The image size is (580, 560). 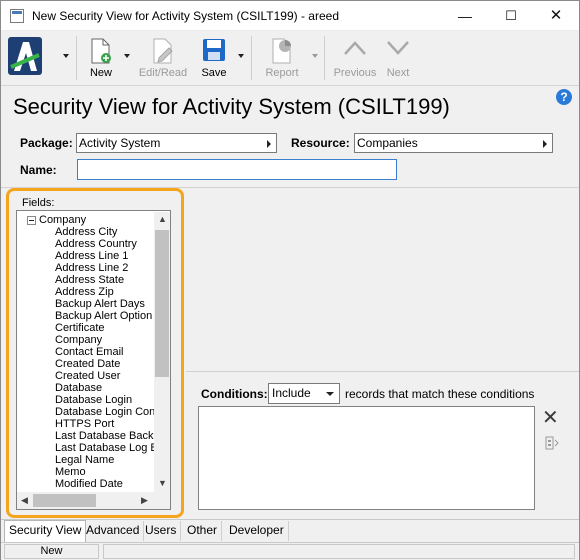 I want to click on tab-users: Users, so click(x=161, y=531).